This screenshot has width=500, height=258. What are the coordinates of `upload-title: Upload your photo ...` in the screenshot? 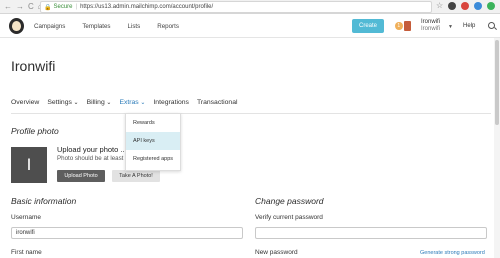 It's located at (92, 149).